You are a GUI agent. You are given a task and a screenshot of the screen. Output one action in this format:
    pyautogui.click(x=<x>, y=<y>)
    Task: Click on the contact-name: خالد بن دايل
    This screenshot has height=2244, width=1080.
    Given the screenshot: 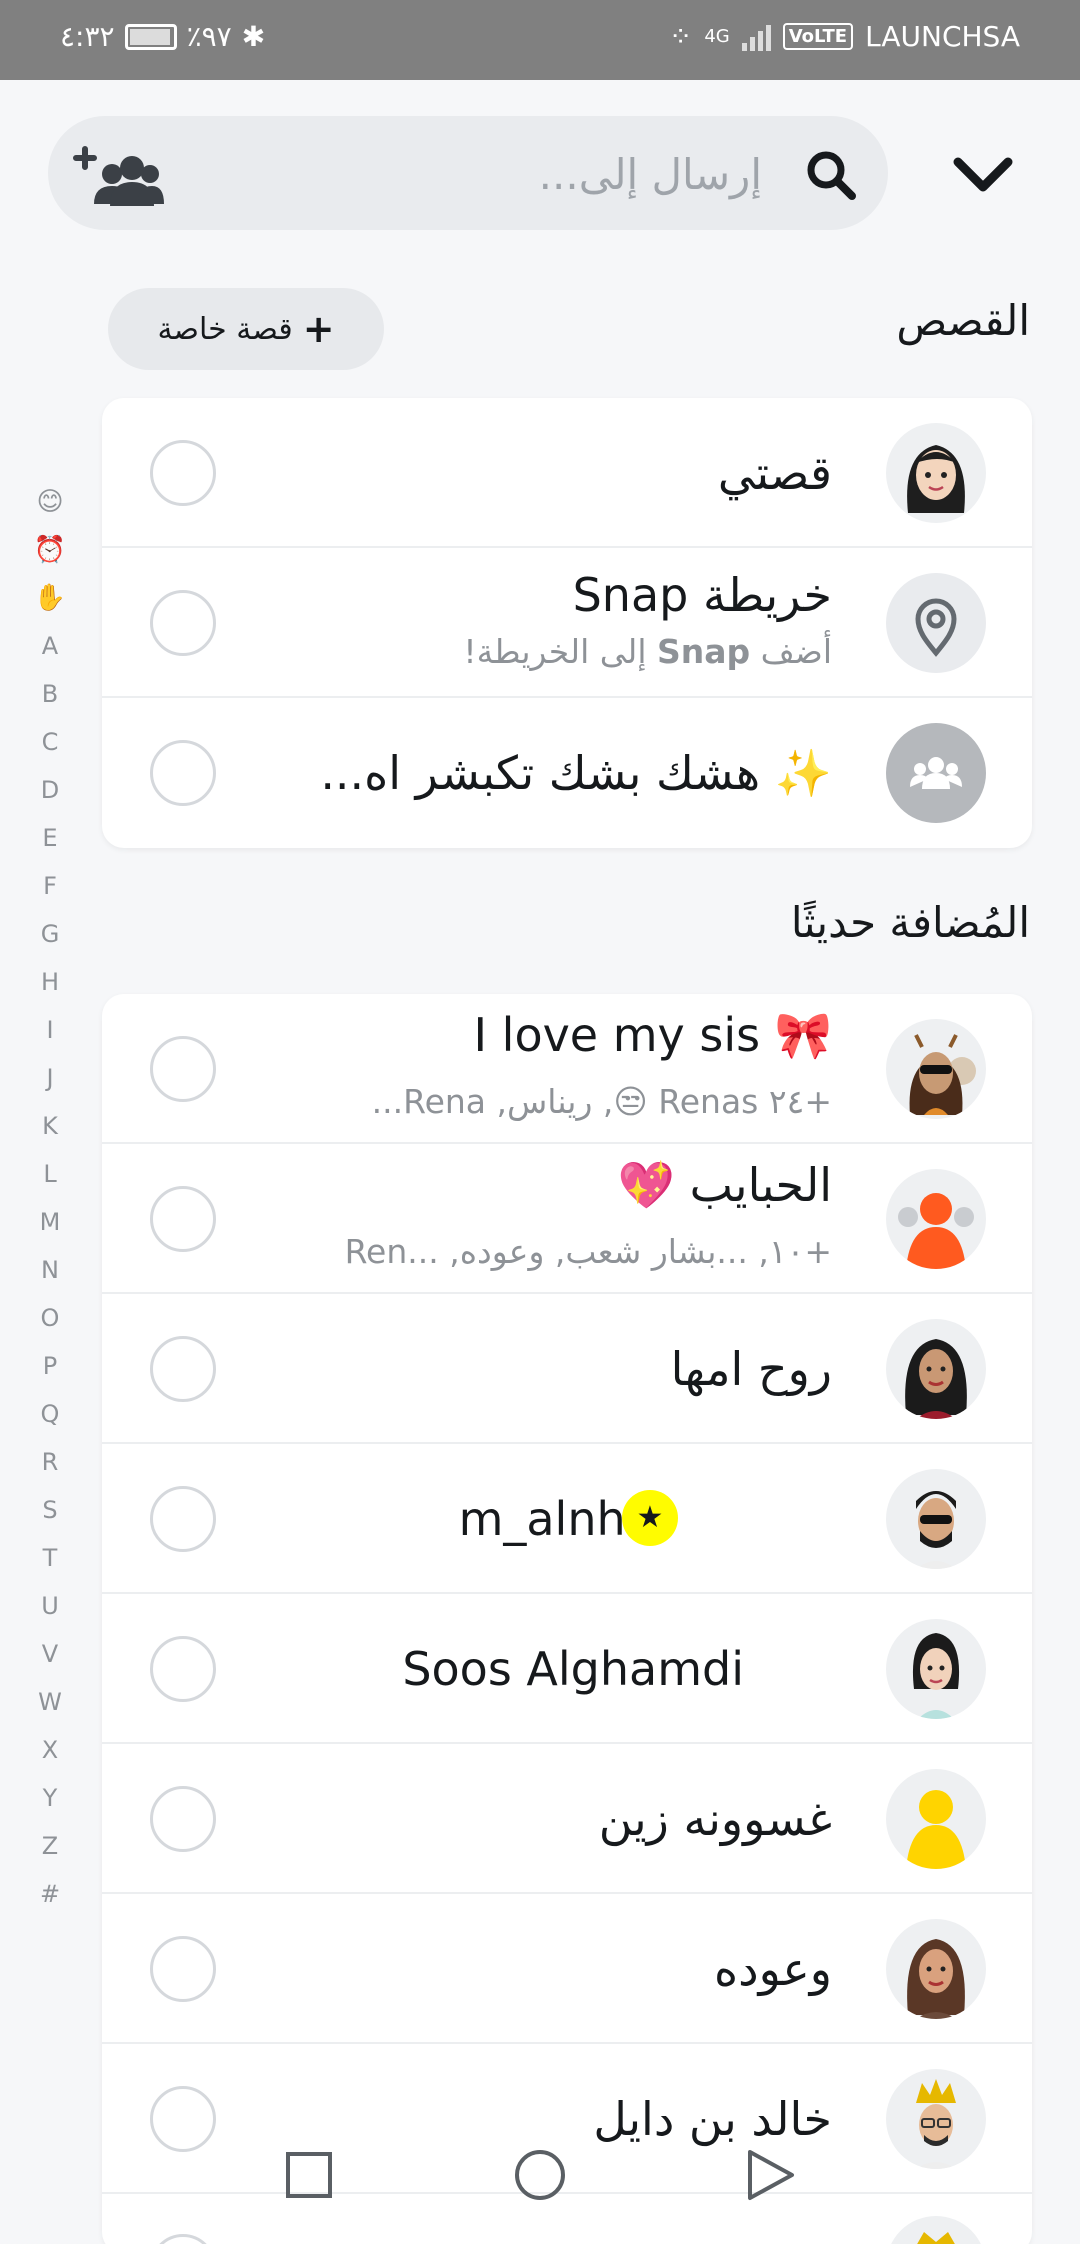 What is the action you would take?
    pyautogui.click(x=712, y=2119)
    